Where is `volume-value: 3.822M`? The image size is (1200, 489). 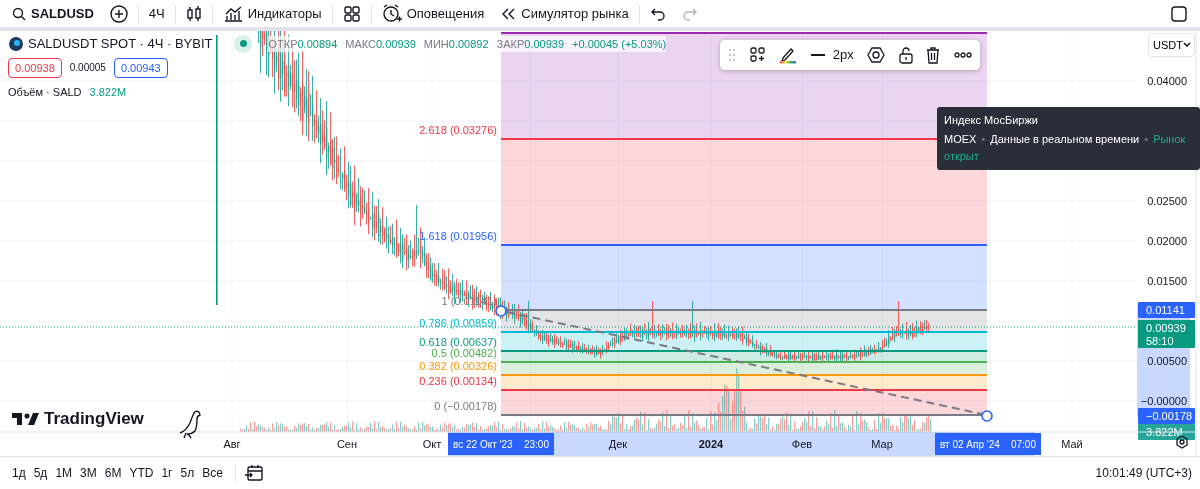
volume-value: 3.822M is located at coordinates (108, 92).